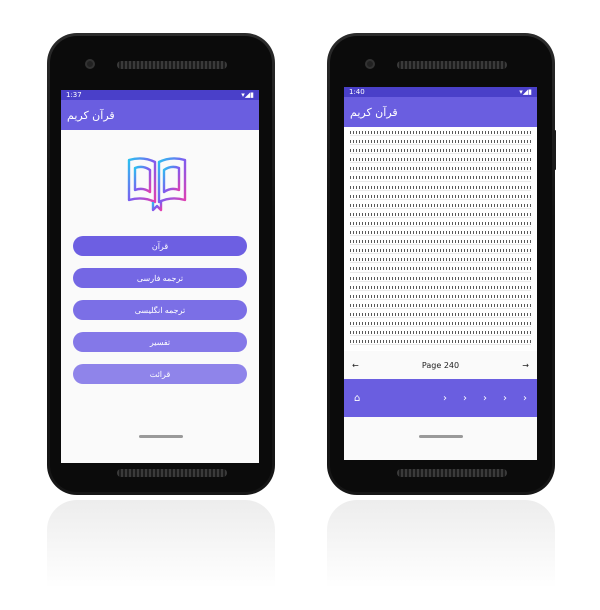 This screenshot has height=610, width=600. What do you see at coordinates (160, 342) in the screenshot?
I see `tafsir-button: تفسیر` at bounding box center [160, 342].